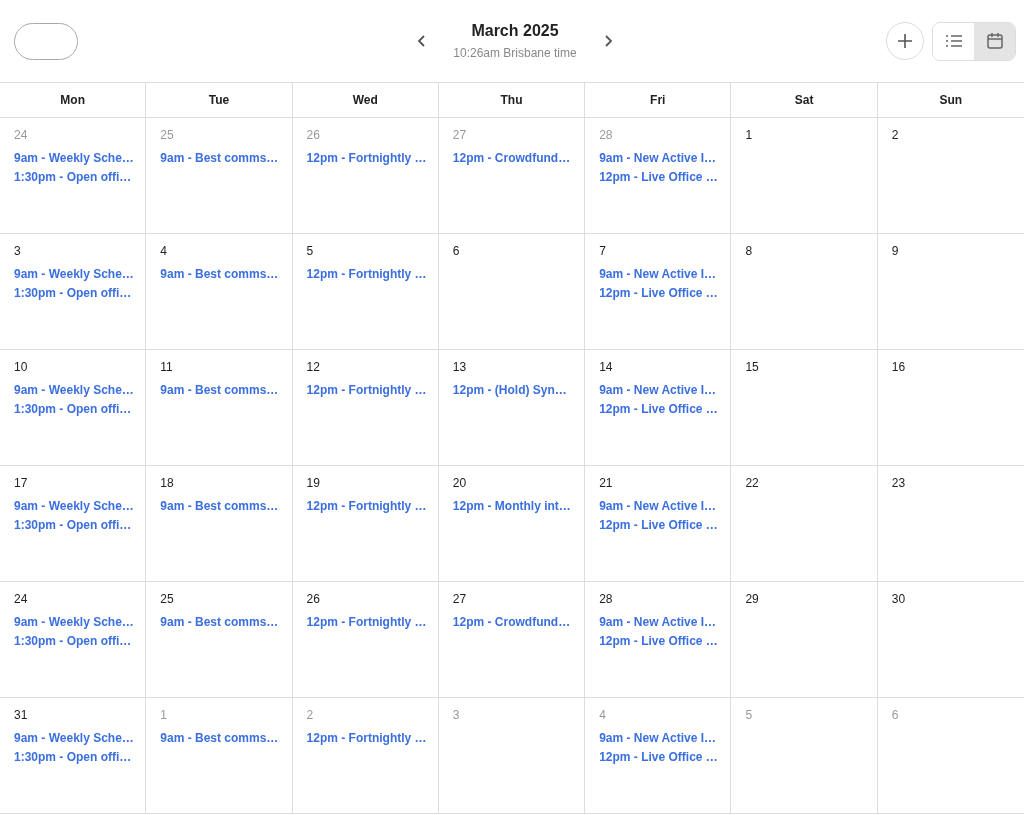 The height and width of the screenshot is (815, 1024). What do you see at coordinates (898, 367) in the screenshot?
I see `day-number: 16` at bounding box center [898, 367].